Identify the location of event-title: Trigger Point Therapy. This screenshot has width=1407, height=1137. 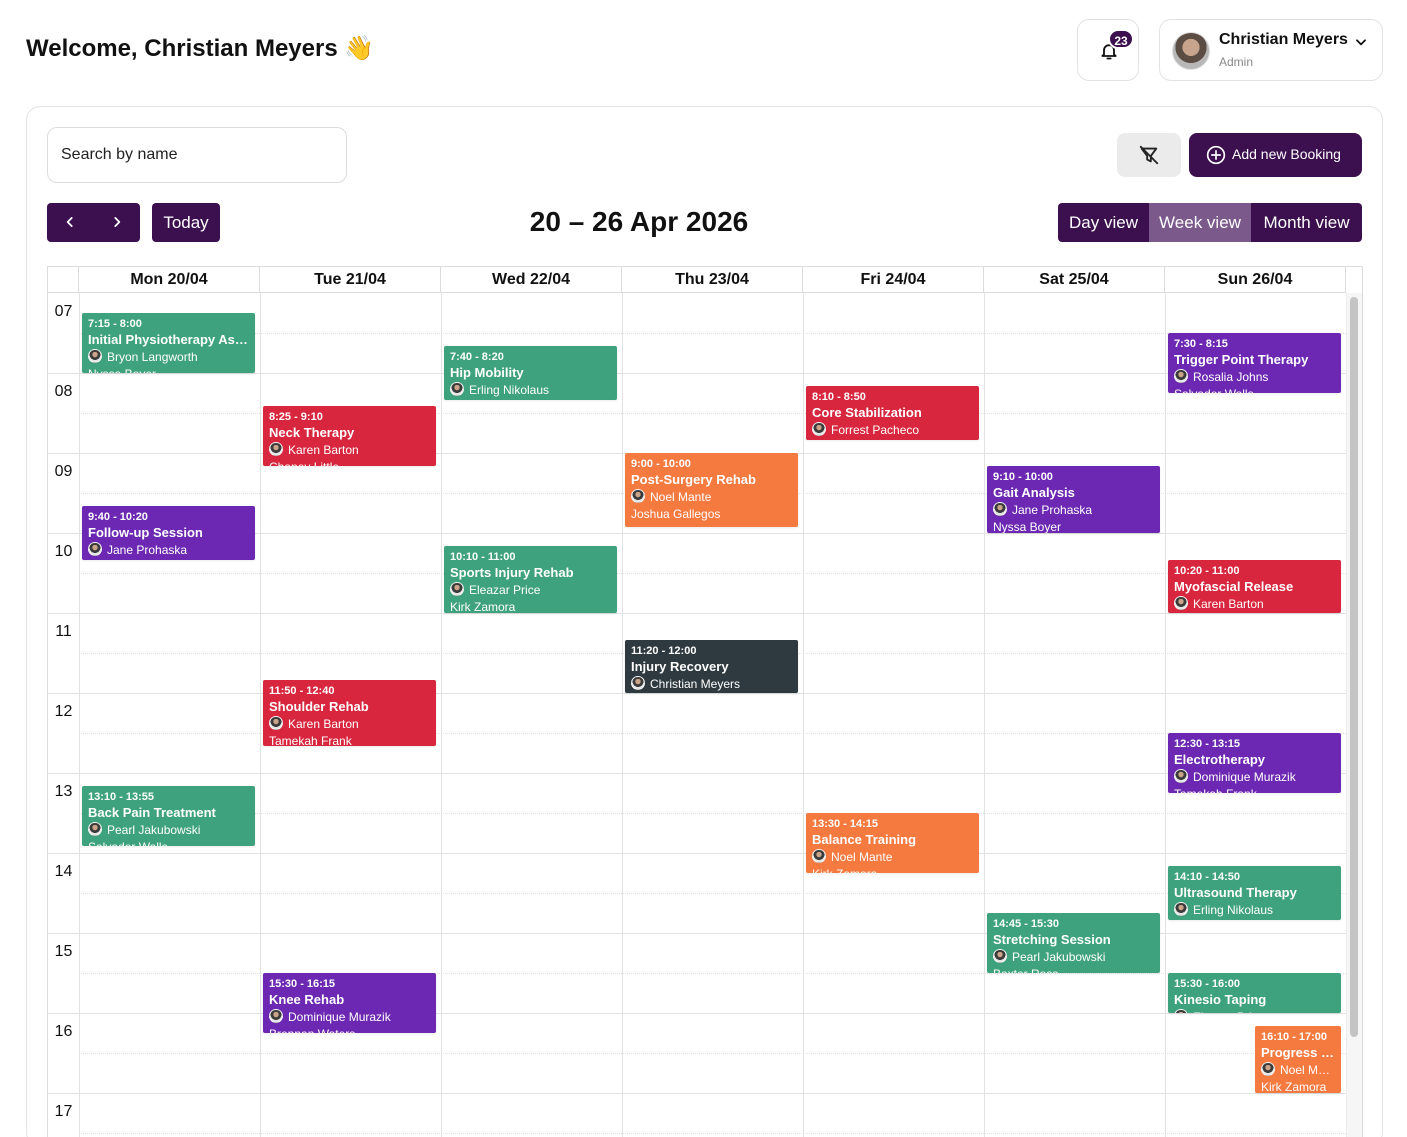
(1241, 359).